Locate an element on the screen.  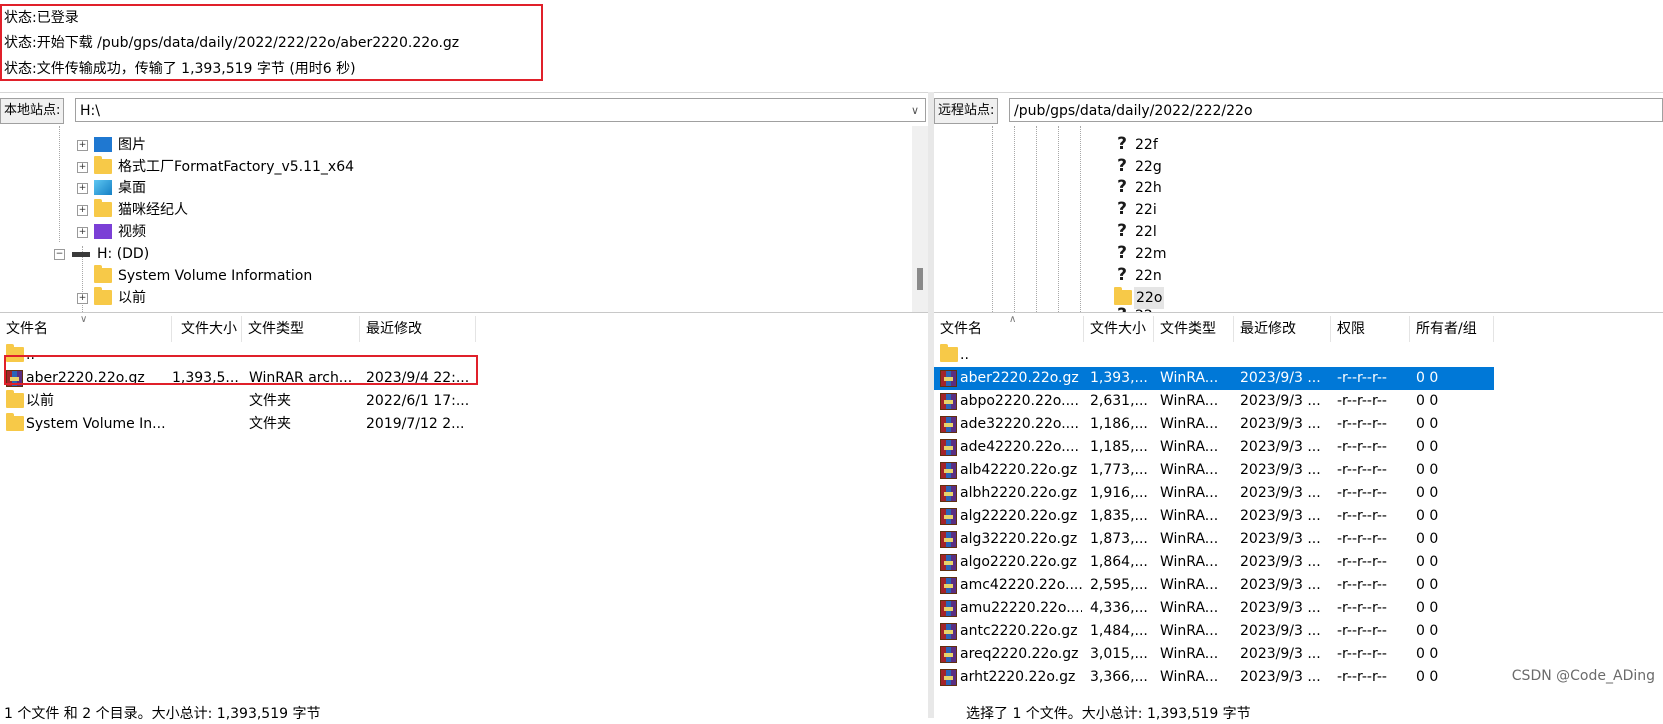
scrollbar-thumb is located at coordinates (920, 279).